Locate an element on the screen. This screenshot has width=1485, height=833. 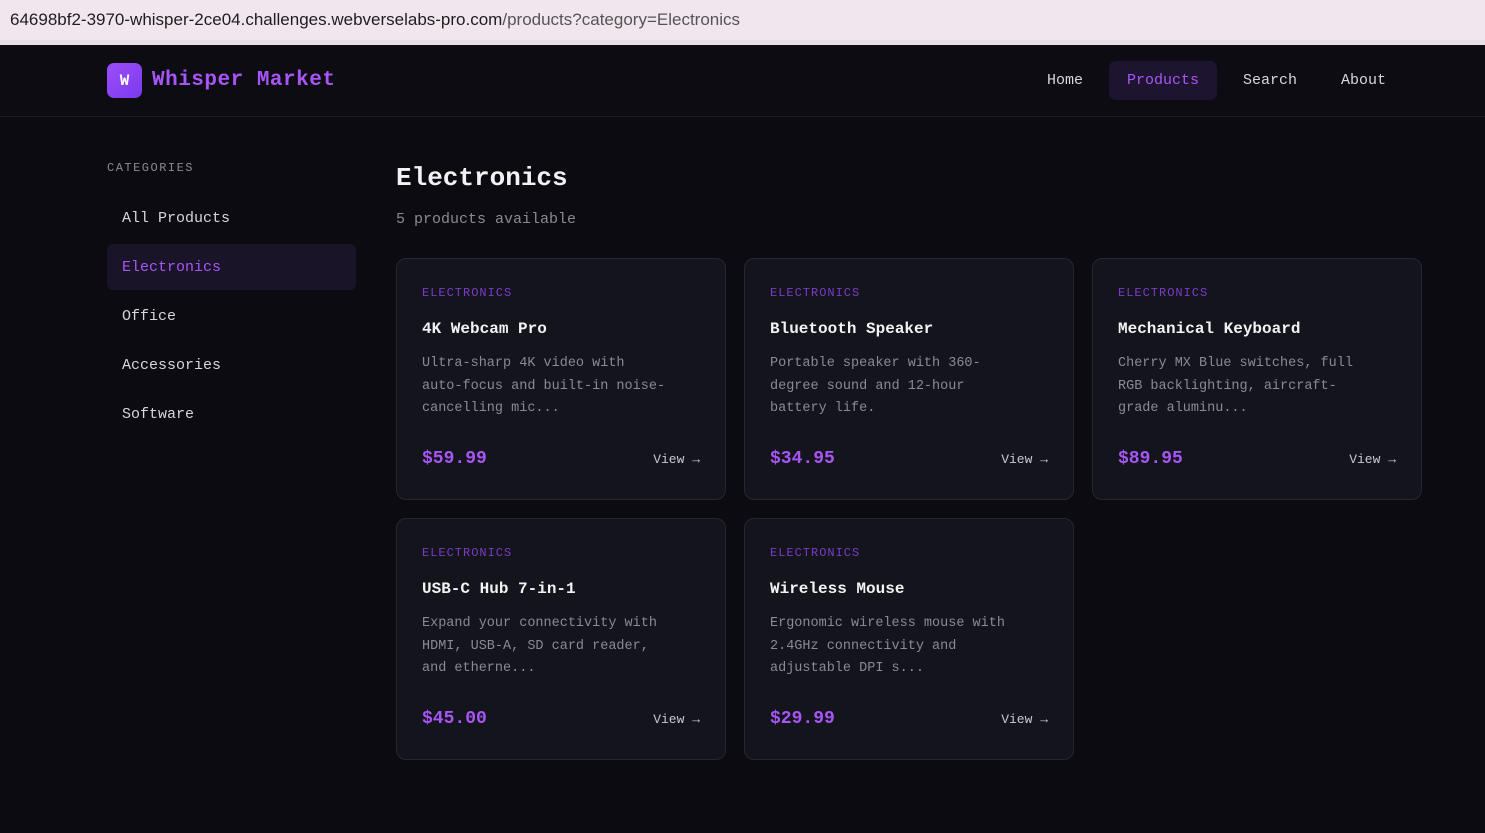
product-price: $45.00 is located at coordinates (454, 719).